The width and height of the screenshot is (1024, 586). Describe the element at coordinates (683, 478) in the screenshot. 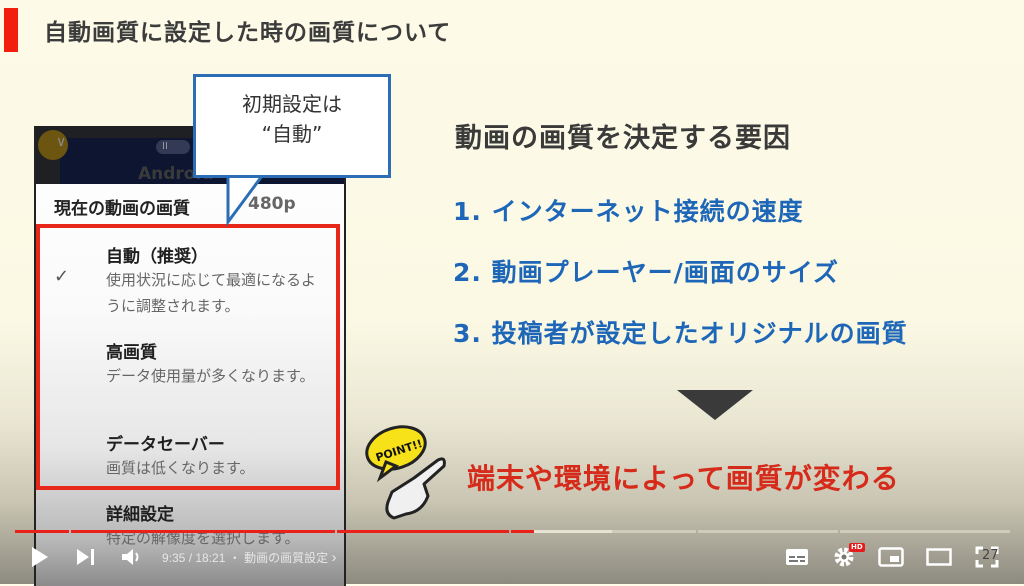

I see `conclusion-text: 端末や環境によって画質が変わる` at that location.